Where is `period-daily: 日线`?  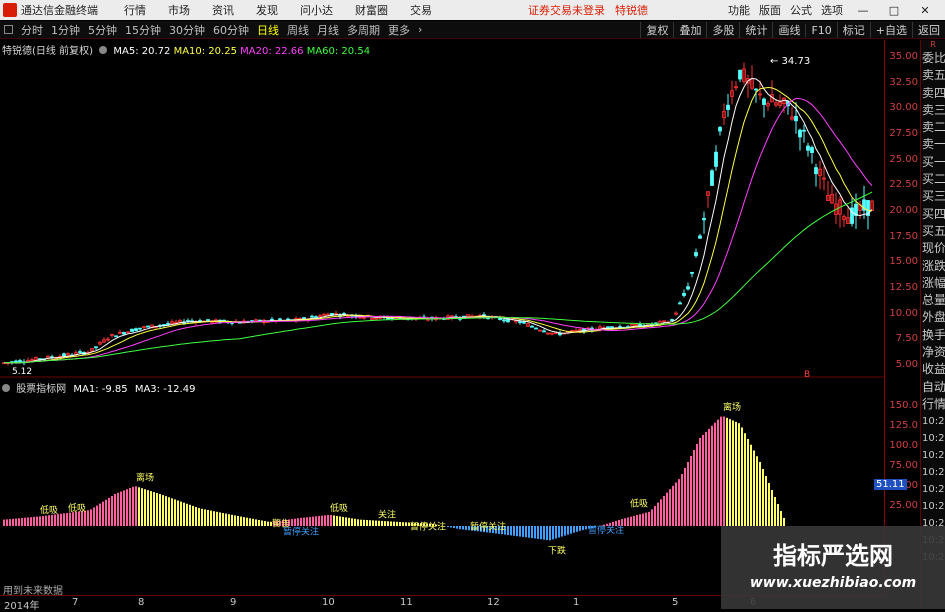
period-daily: 日线 is located at coordinates (268, 30).